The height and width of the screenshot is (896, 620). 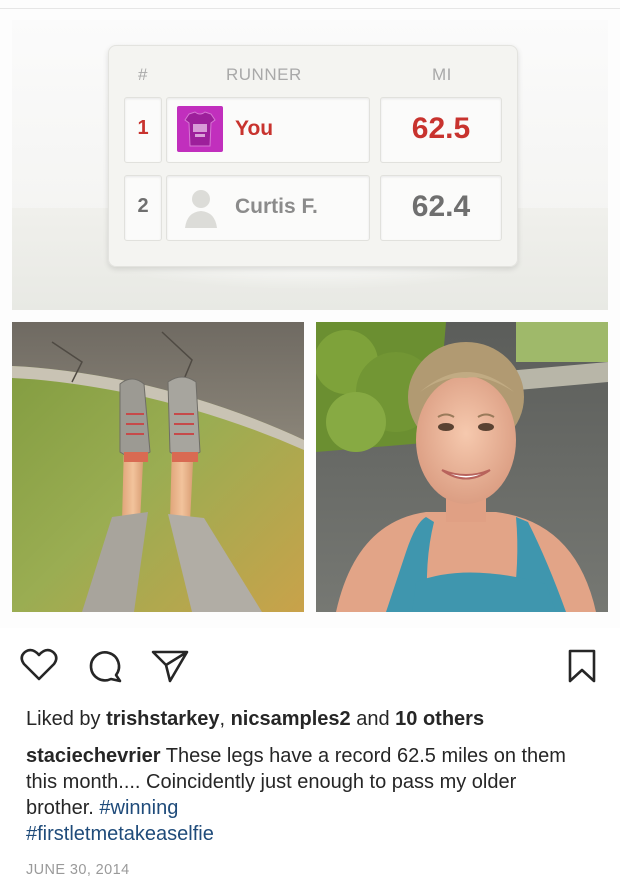 I want to click on likes-others-link: 10 others, so click(x=439, y=719).